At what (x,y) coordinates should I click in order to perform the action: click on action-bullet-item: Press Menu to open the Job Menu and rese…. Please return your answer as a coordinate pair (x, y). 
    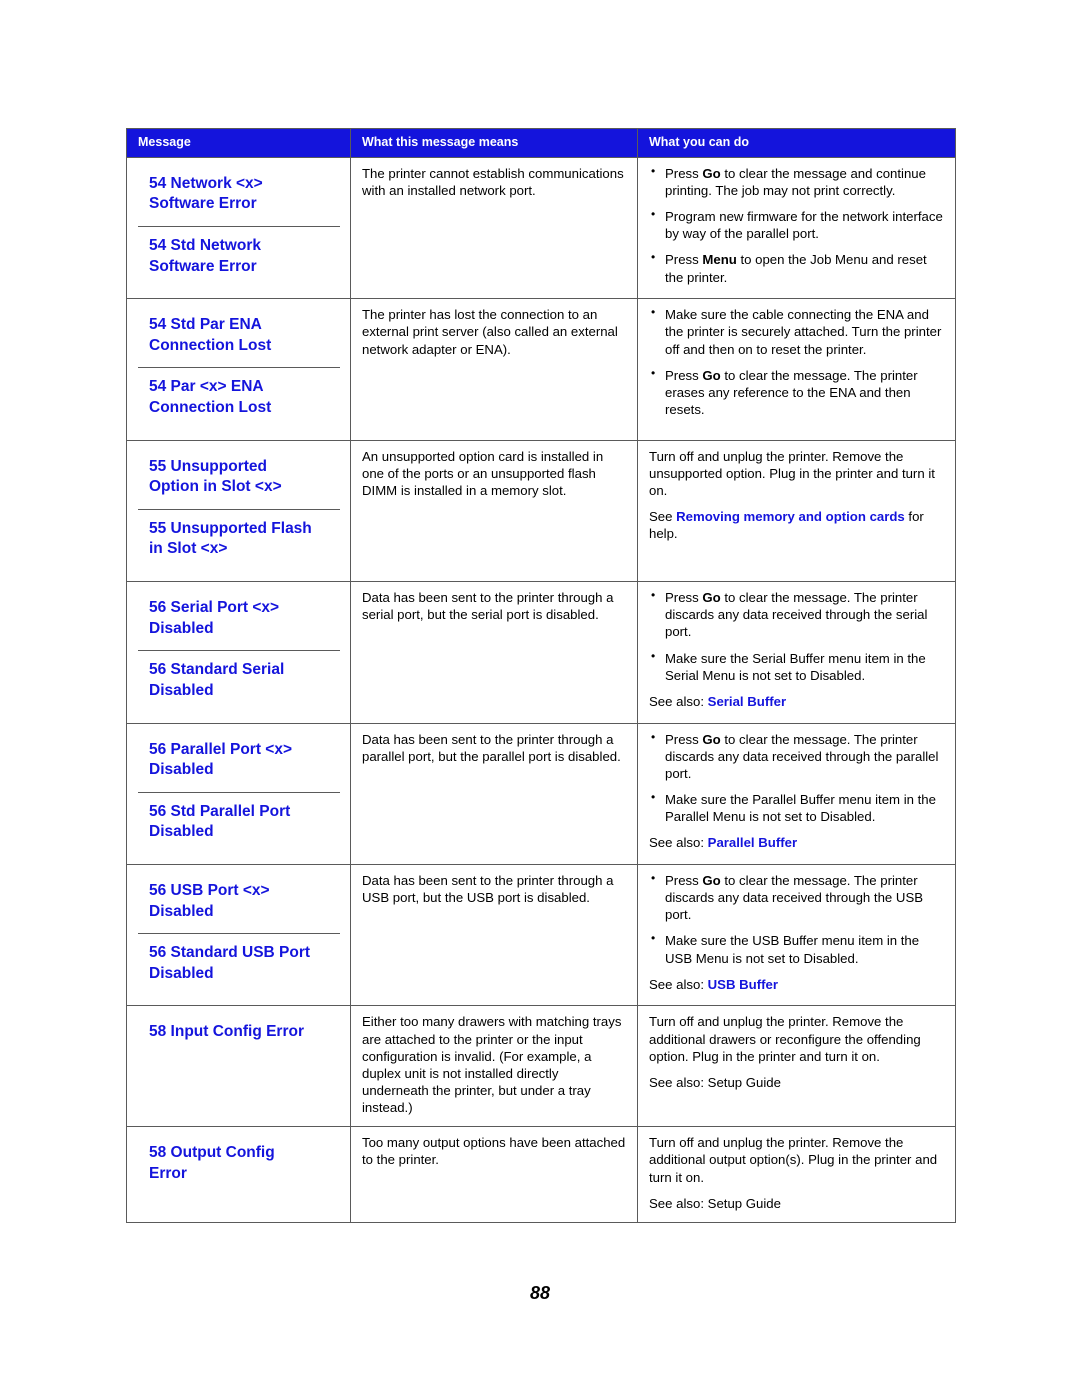
    Looking at the image, I should click on (797, 267).